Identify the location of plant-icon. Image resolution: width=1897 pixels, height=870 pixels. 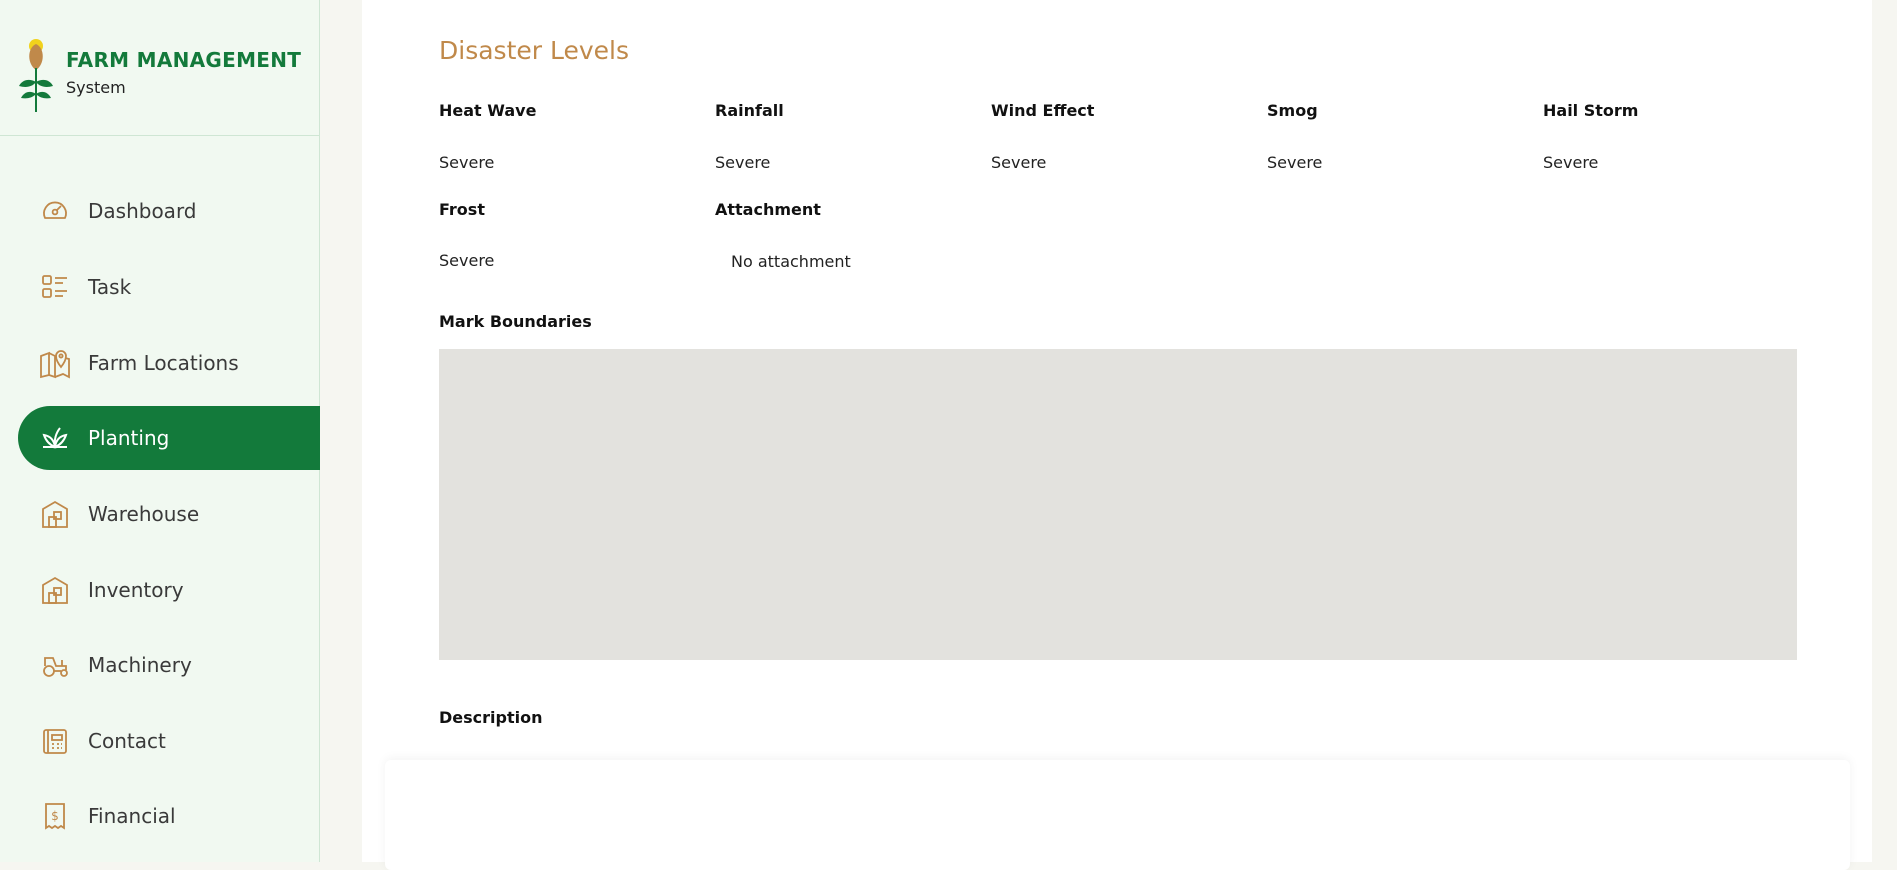
(55, 438).